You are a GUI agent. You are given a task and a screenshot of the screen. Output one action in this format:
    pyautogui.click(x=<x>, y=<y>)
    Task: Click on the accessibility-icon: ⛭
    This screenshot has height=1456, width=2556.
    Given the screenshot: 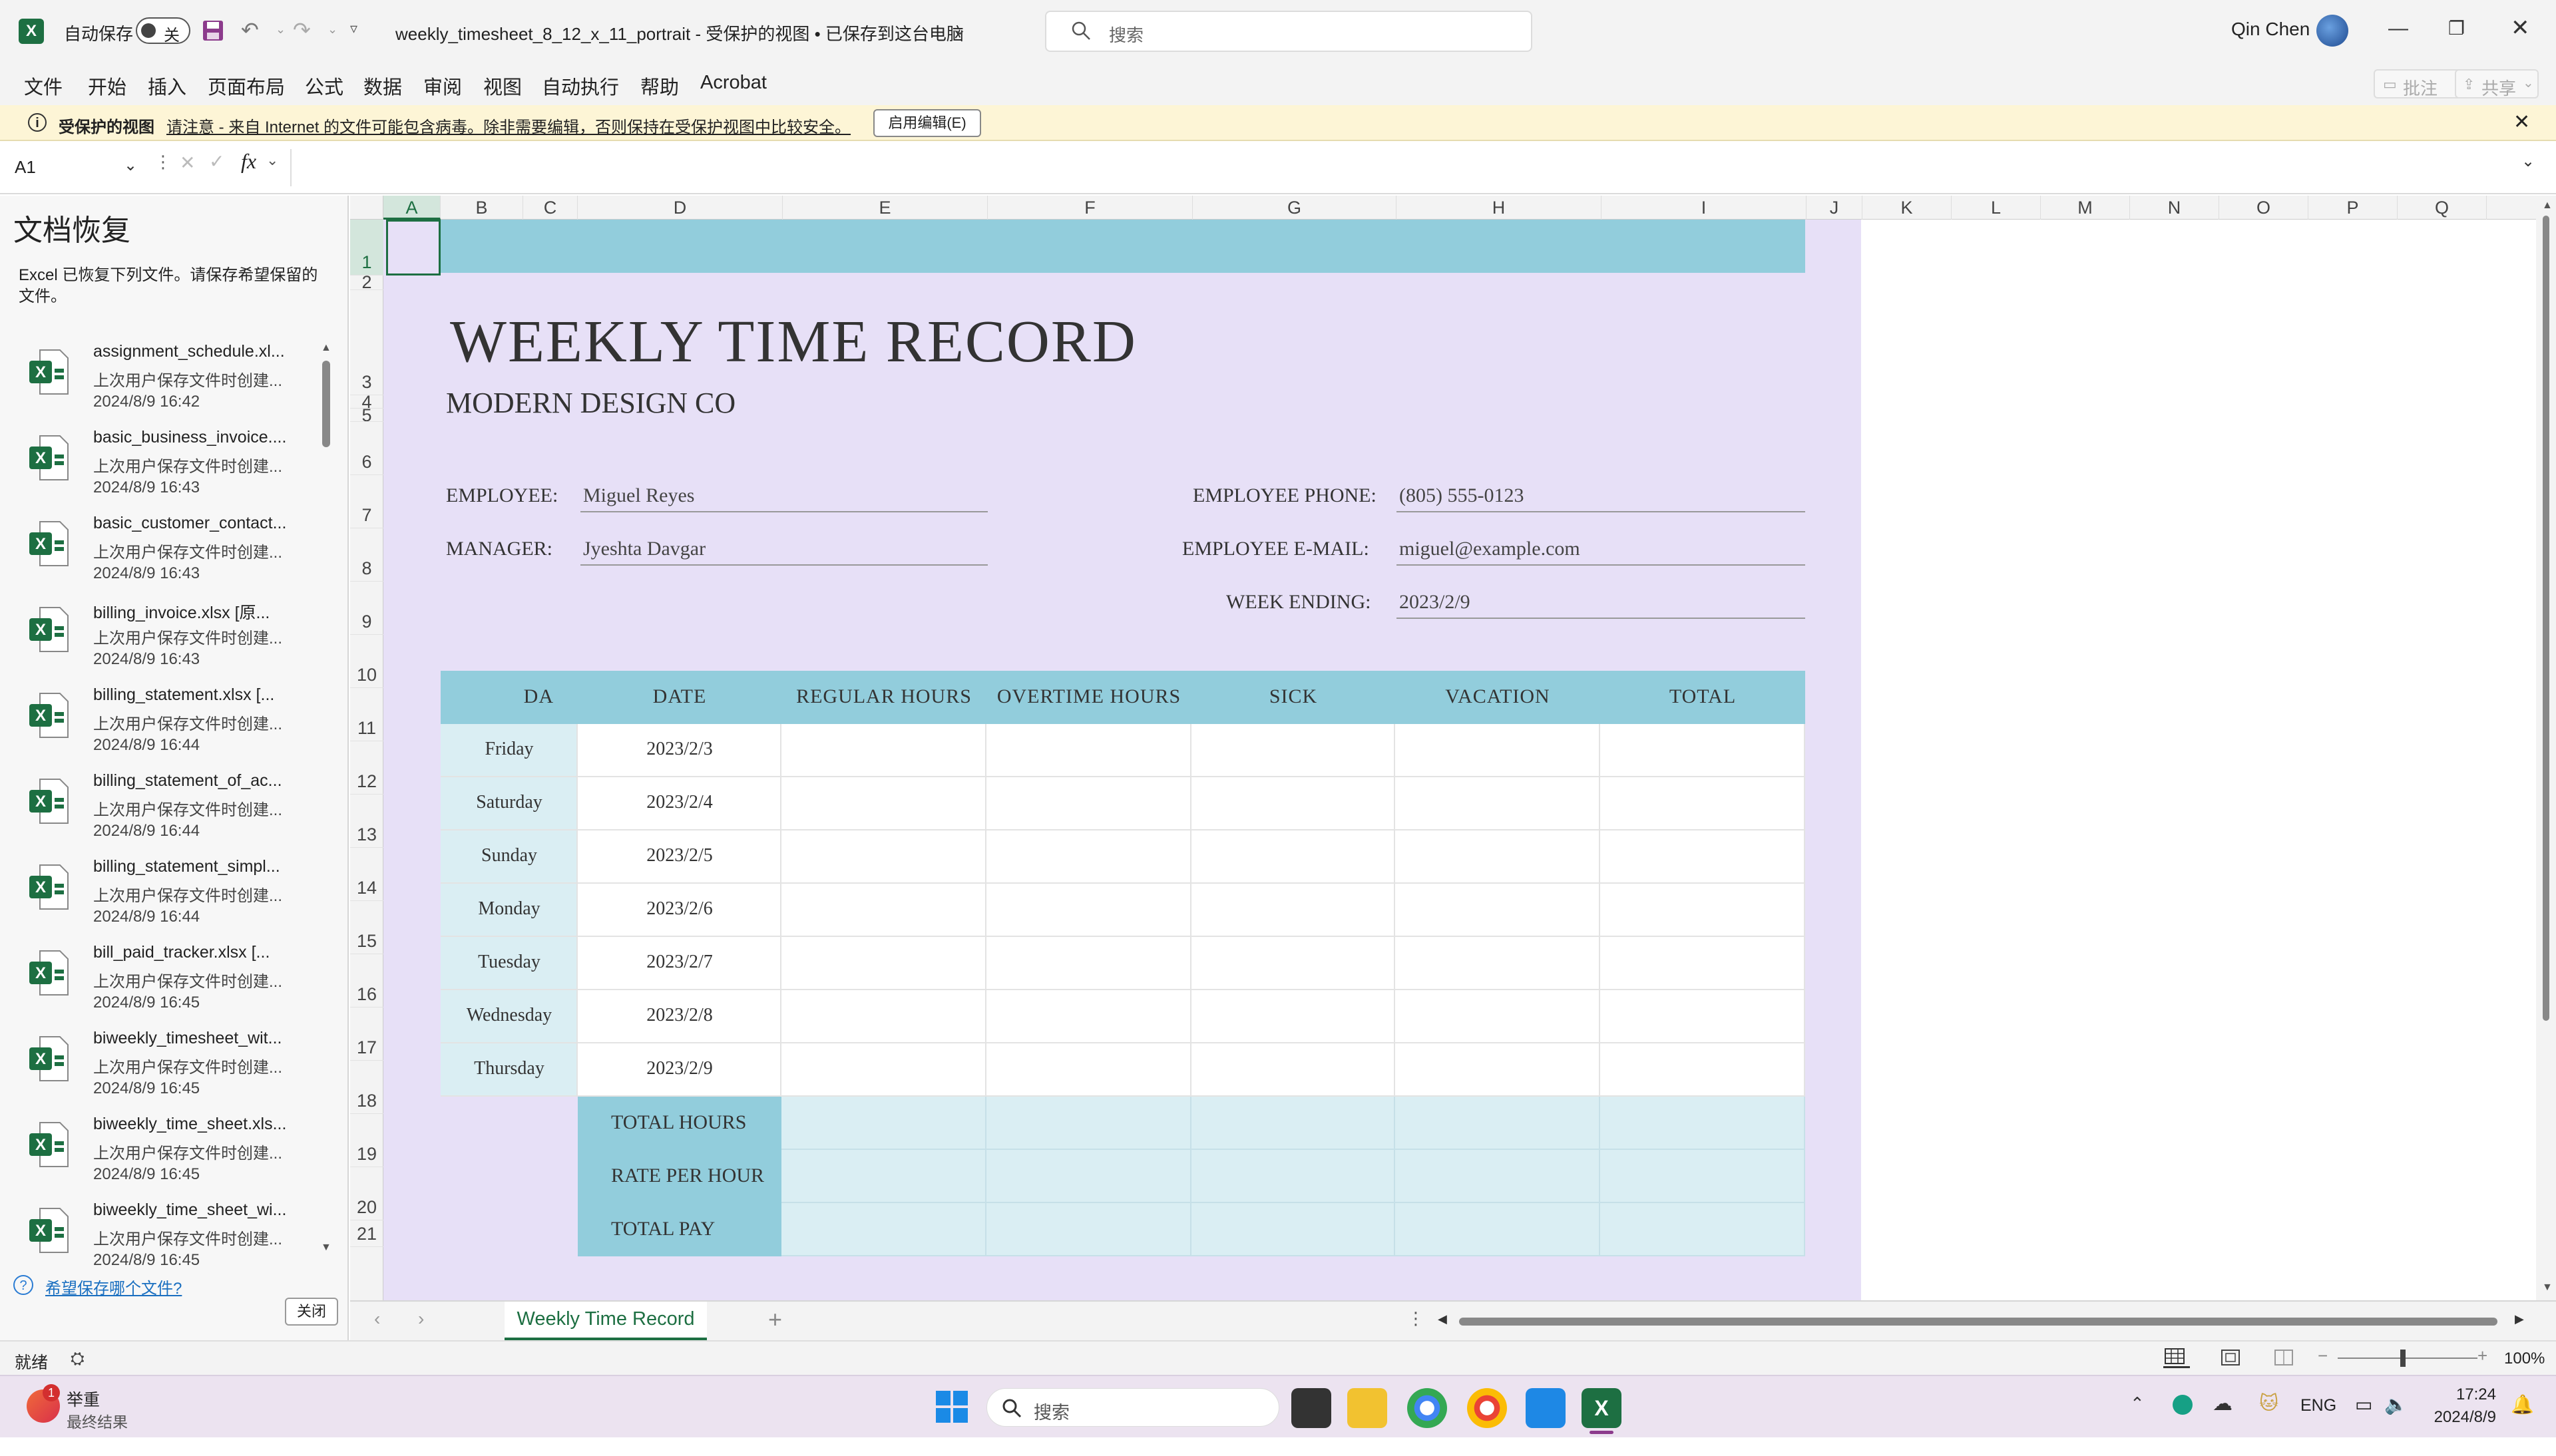 What is the action you would take?
    pyautogui.click(x=78, y=1358)
    